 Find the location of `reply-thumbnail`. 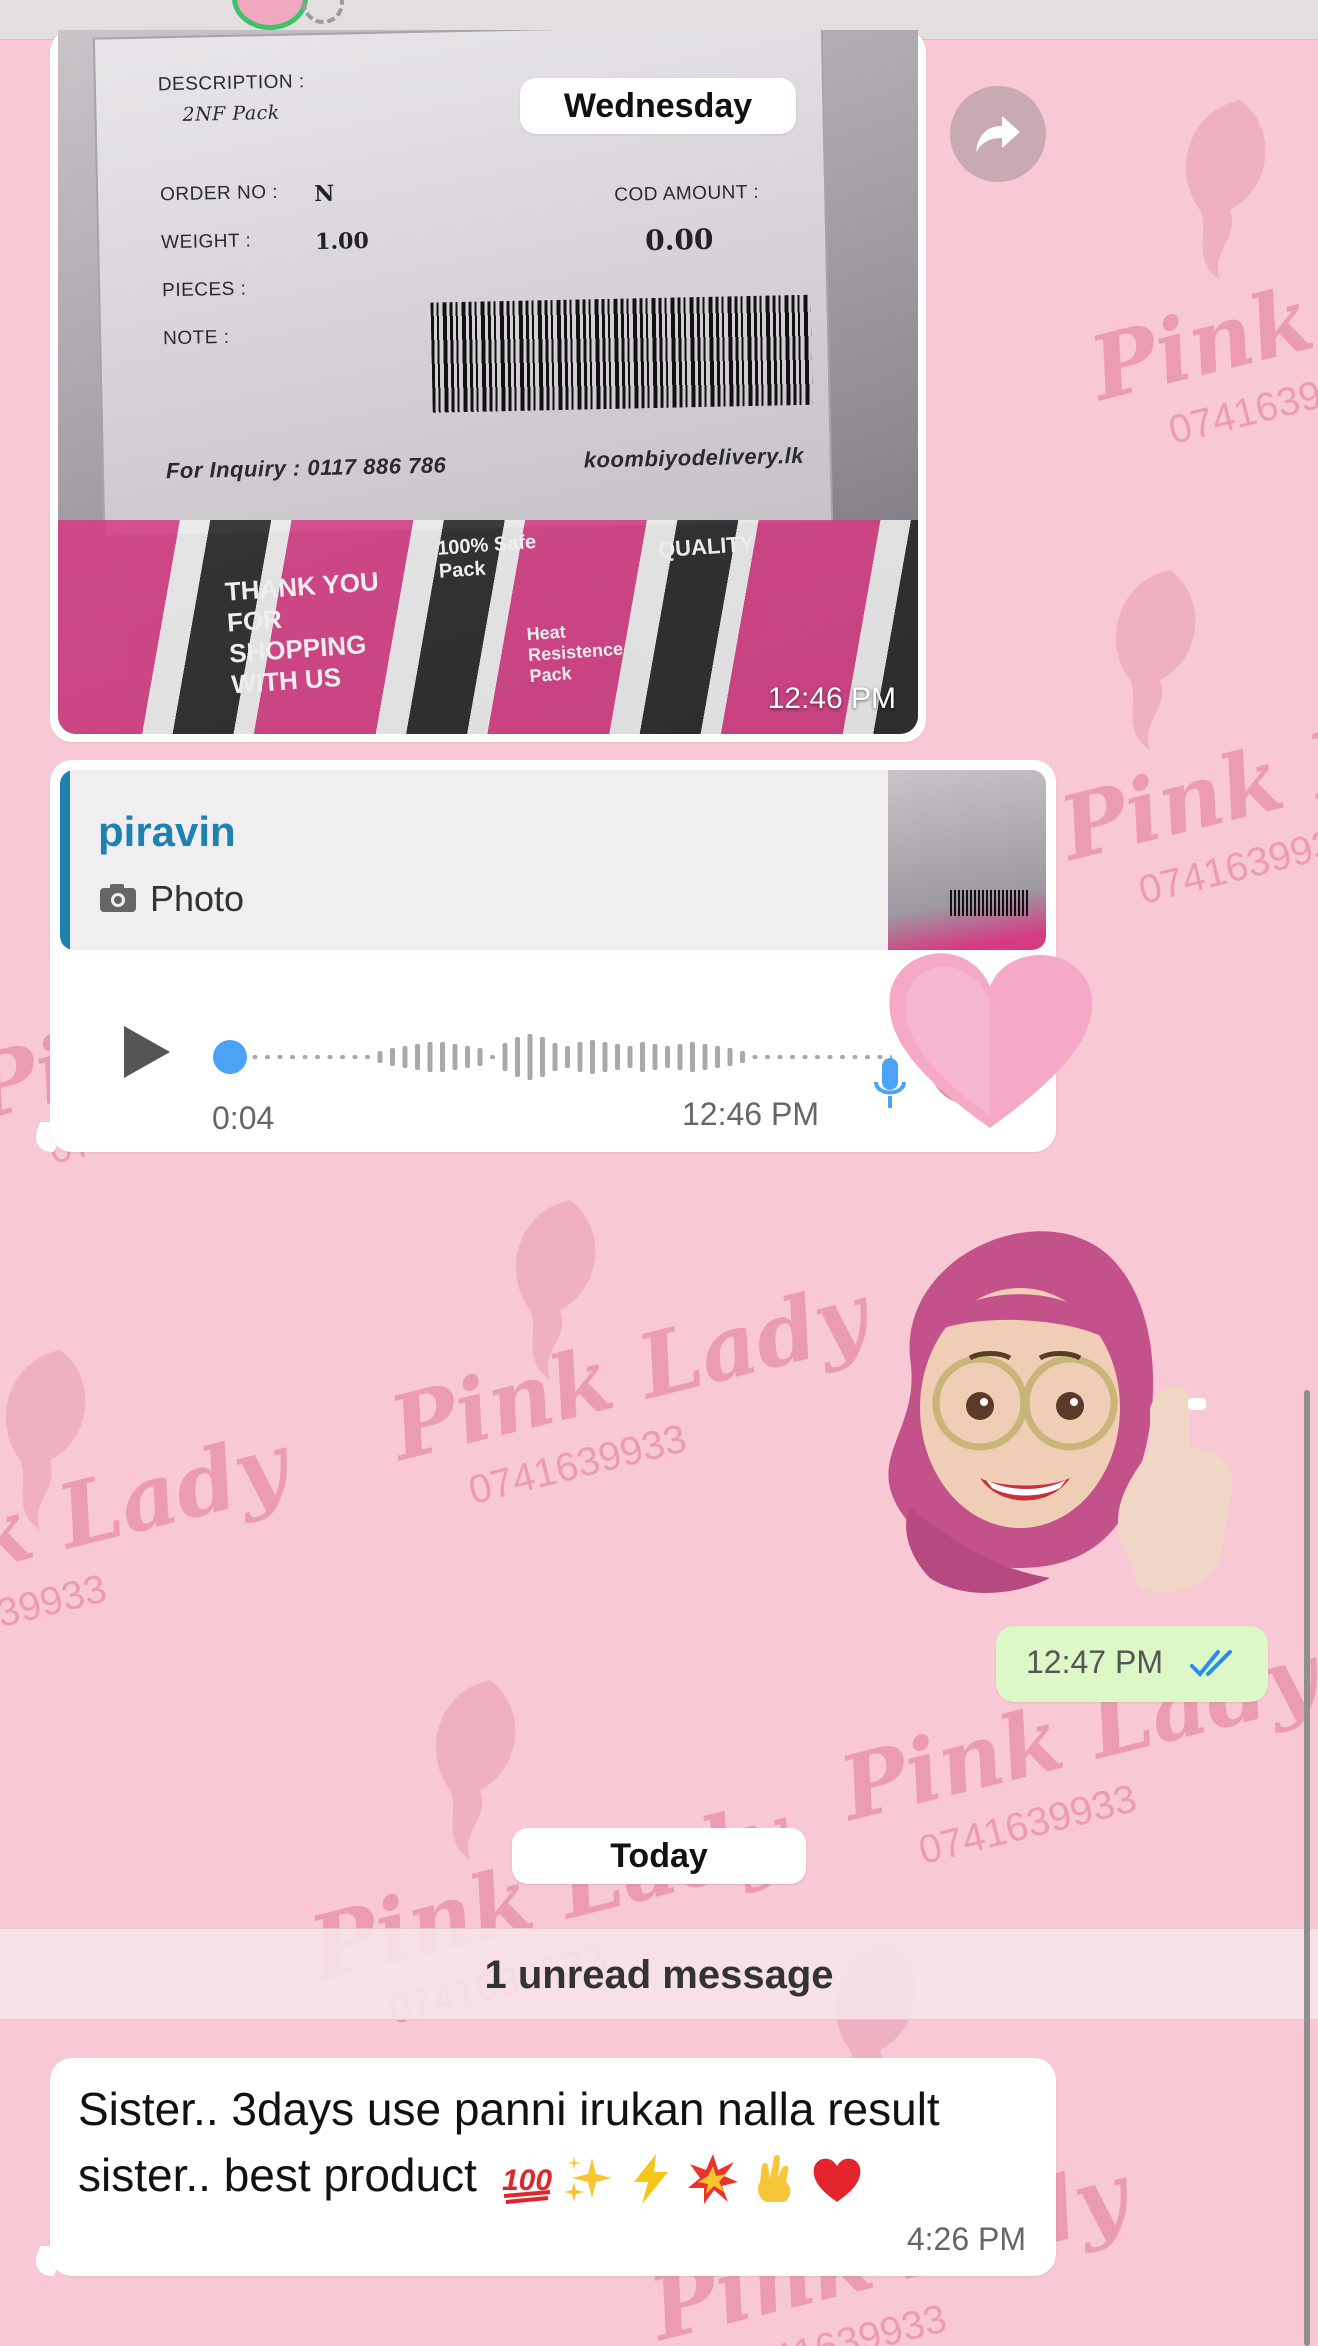

reply-thumbnail is located at coordinates (967, 860).